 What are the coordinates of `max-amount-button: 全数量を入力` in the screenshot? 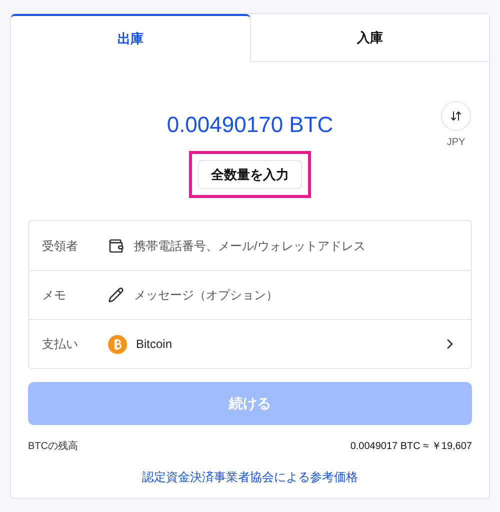 It's located at (250, 174).